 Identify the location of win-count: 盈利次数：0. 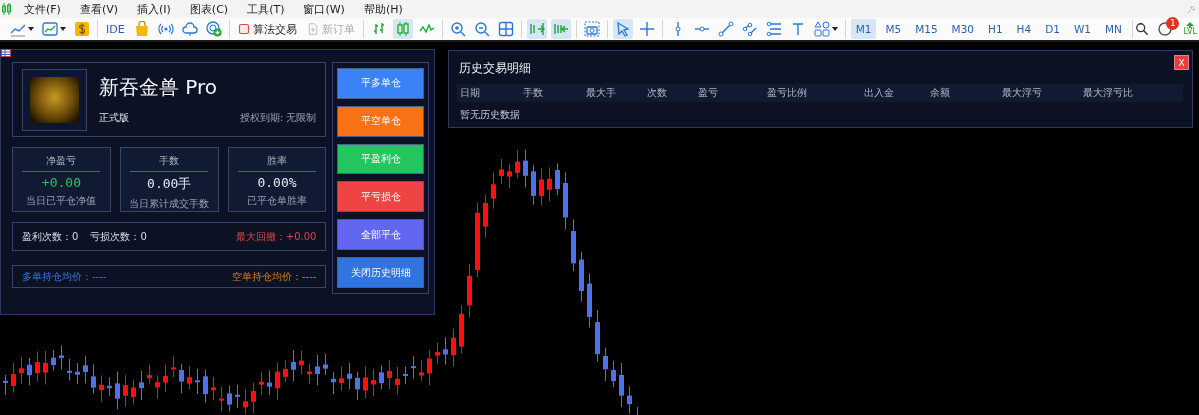
(50, 236).